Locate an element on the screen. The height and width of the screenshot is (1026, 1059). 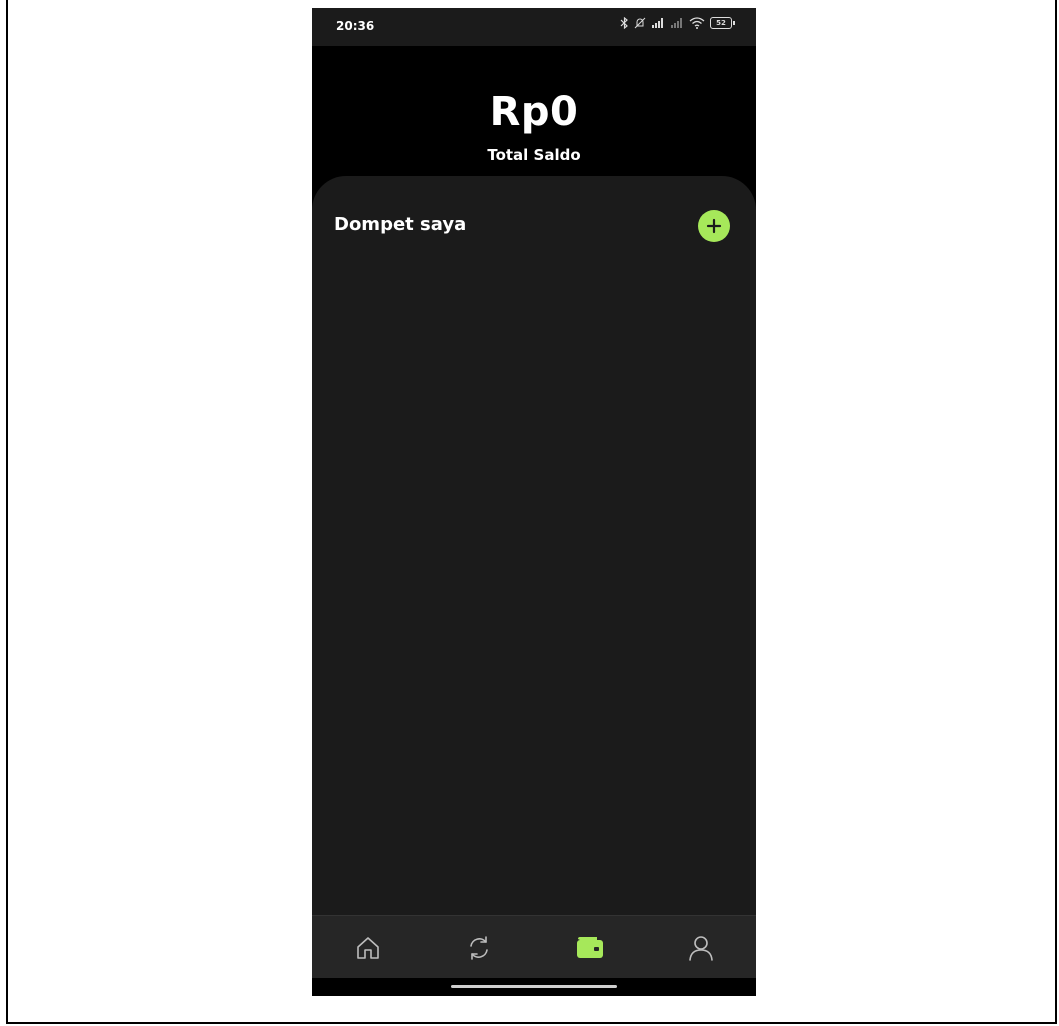
nav-transactions is located at coordinates (479, 948).